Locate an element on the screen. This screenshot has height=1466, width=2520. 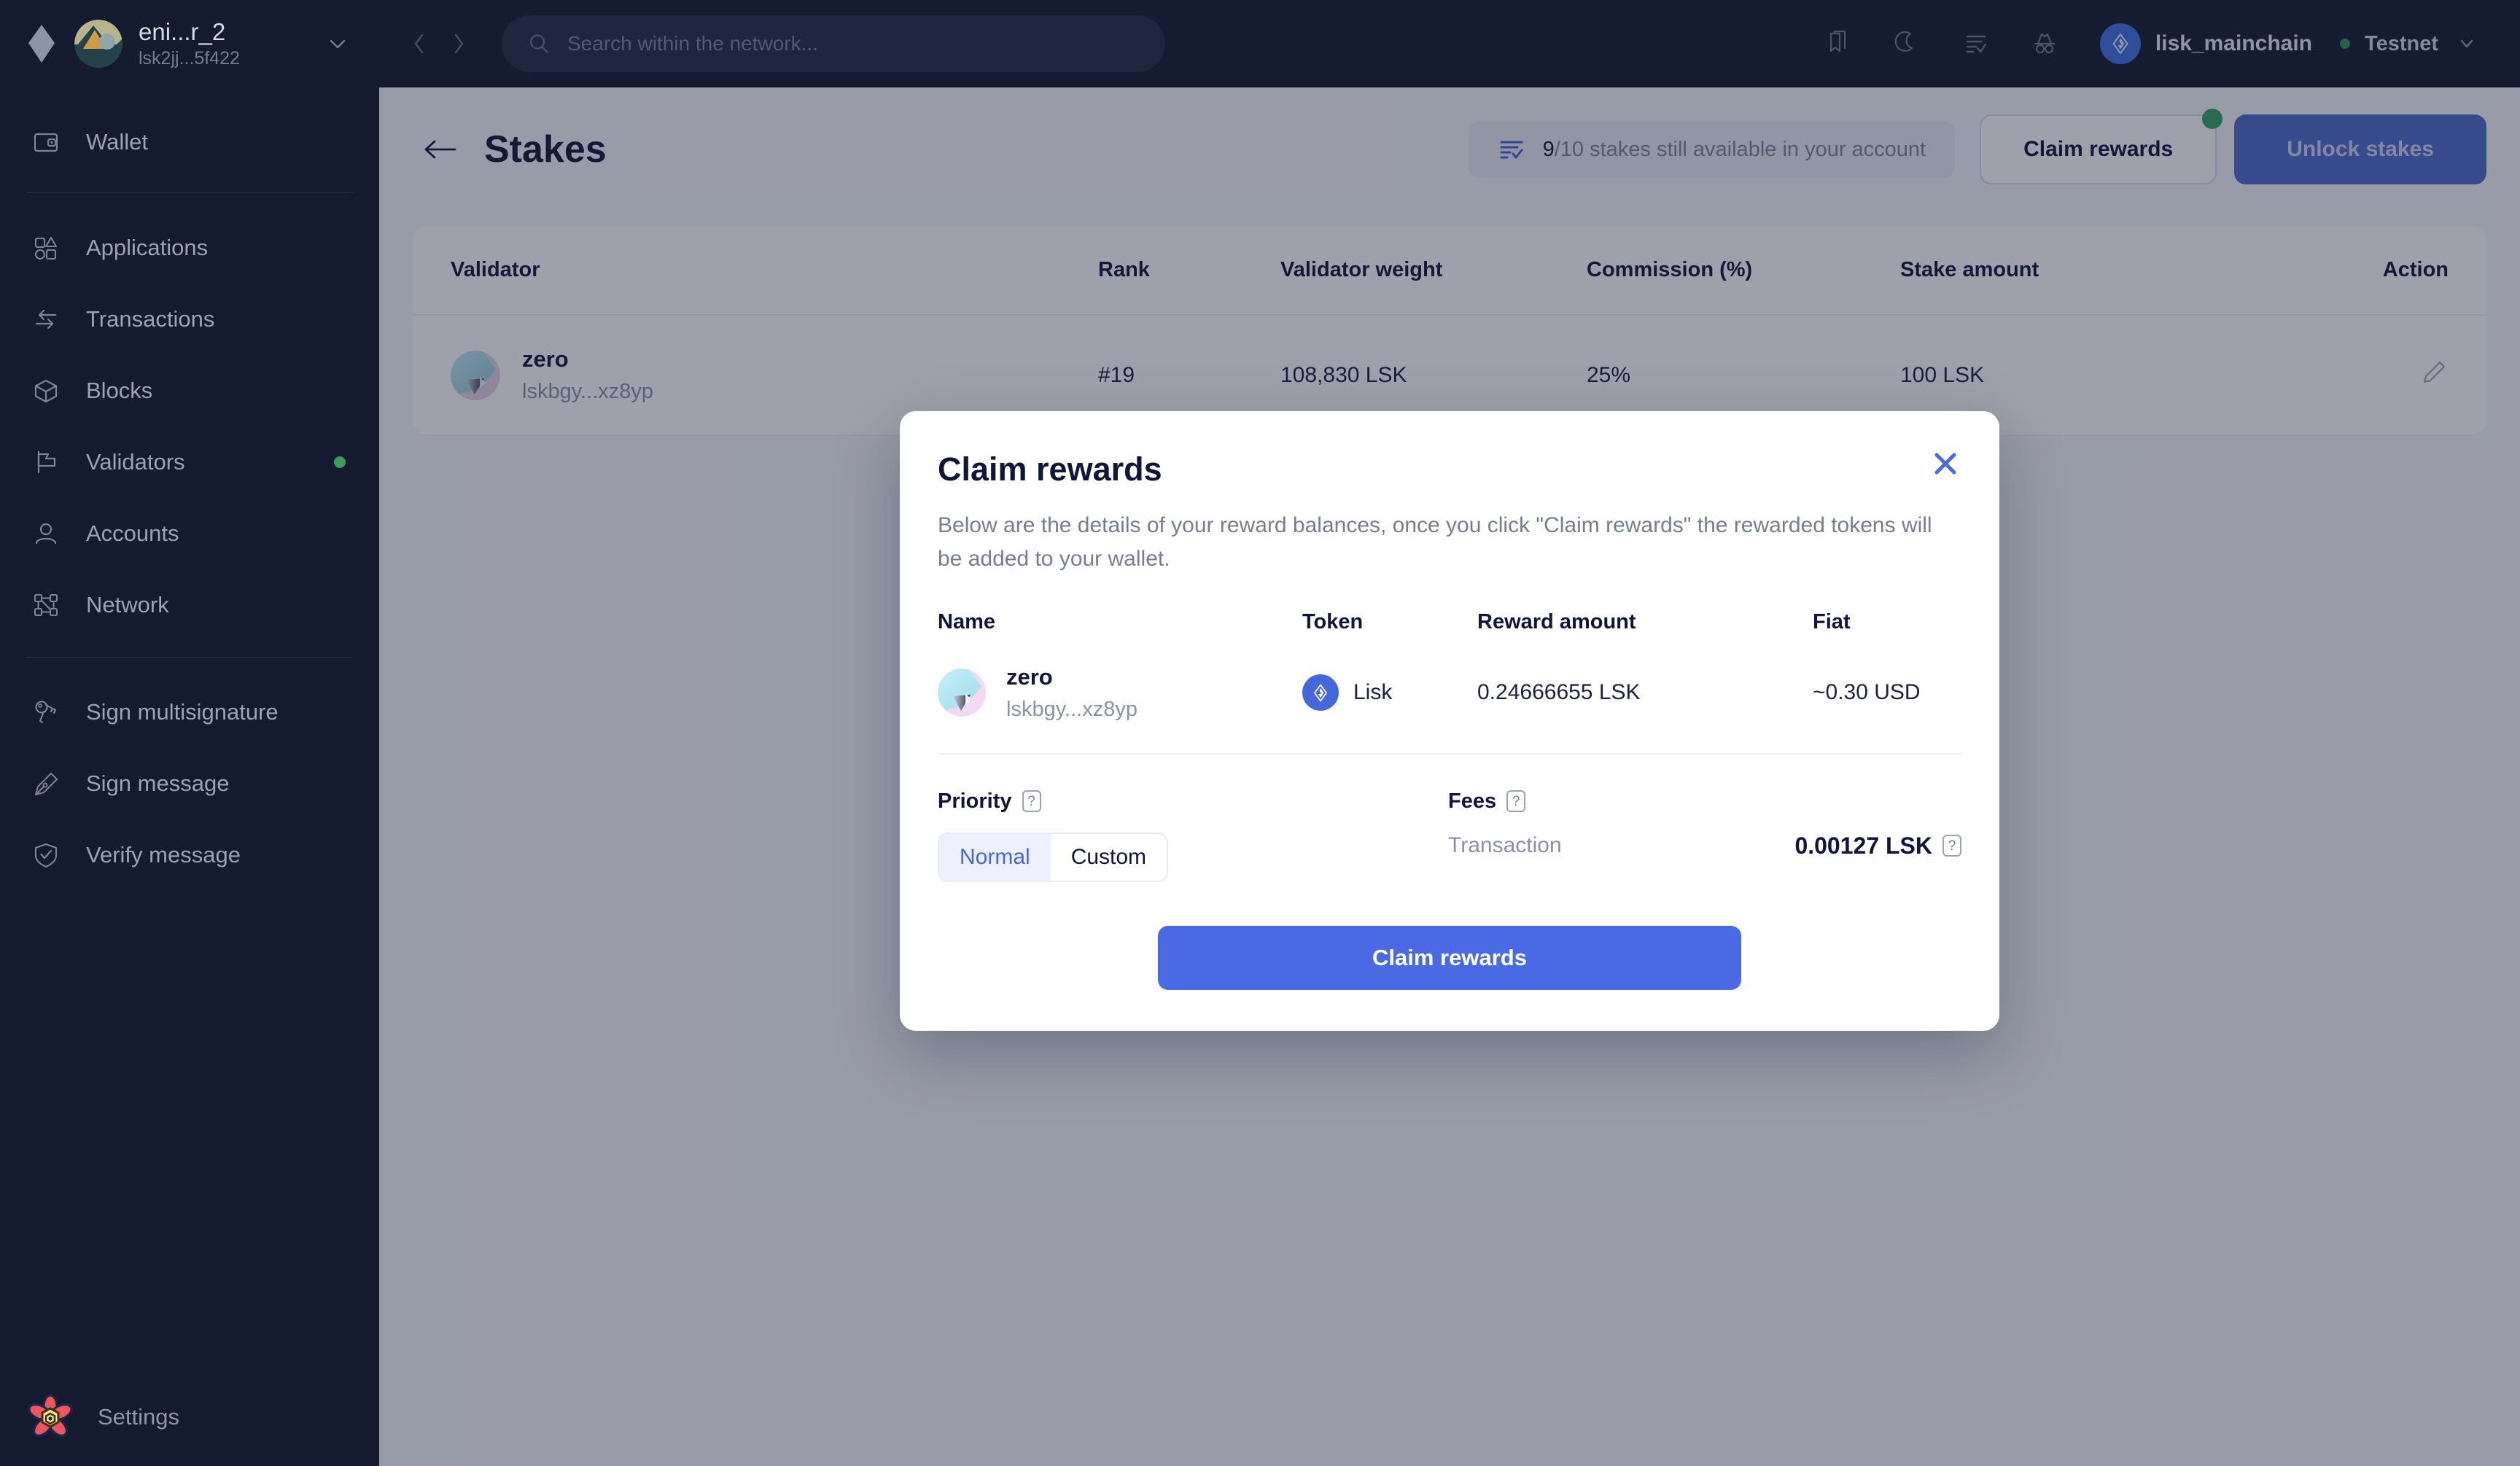
fees-label: Fees is located at coordinates (1472, 801).